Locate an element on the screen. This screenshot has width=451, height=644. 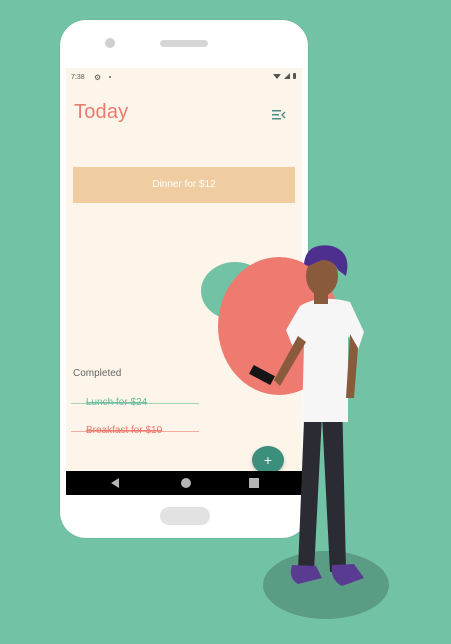
battery-icon is located at coordinates (294, 76).